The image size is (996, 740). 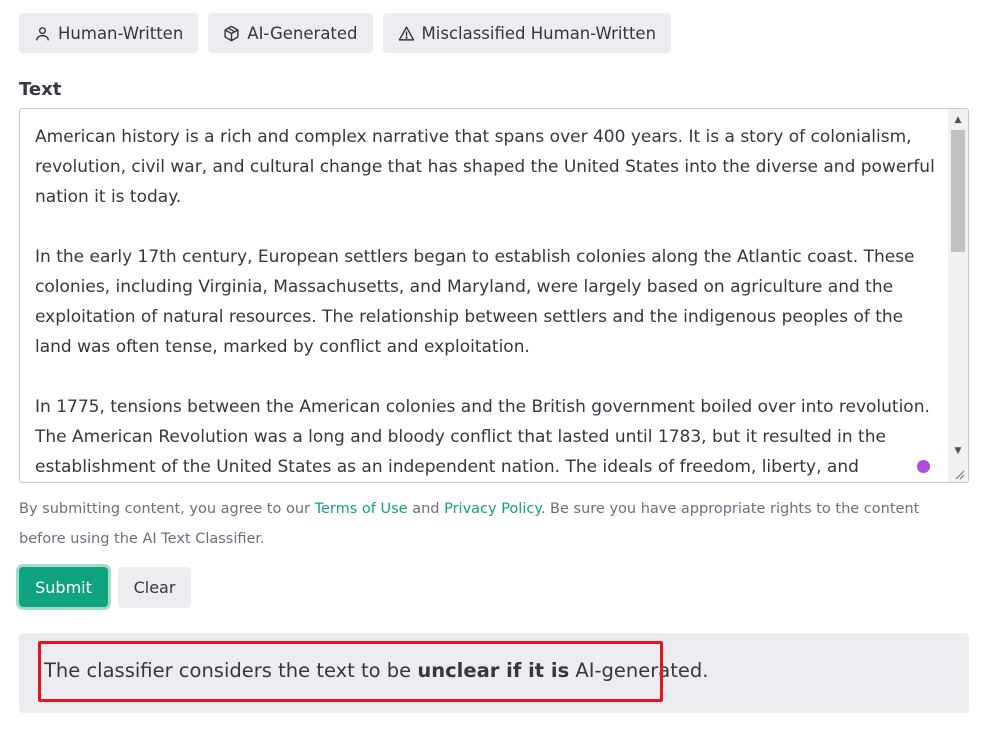 I want to click on human-written-example-button: Human-Written, so click(x=109, y=33).